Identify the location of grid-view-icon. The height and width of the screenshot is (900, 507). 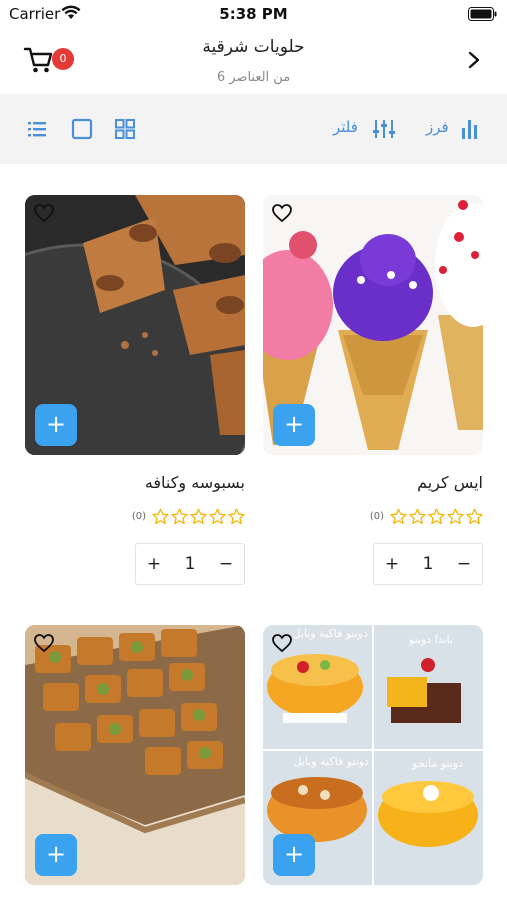
(125, 129).